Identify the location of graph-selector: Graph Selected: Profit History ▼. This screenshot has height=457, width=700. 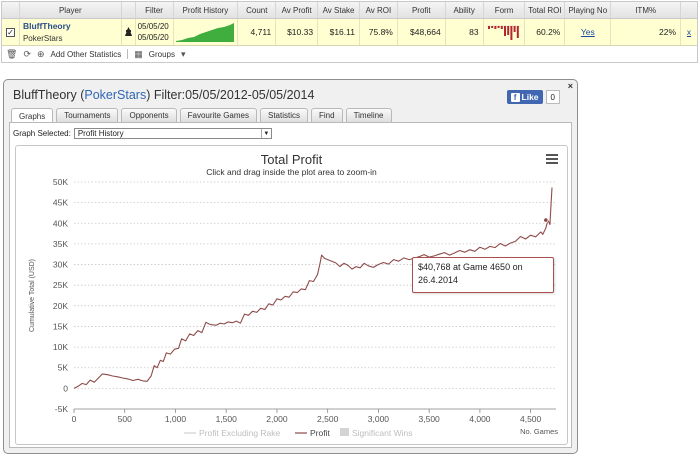
(142, 133).